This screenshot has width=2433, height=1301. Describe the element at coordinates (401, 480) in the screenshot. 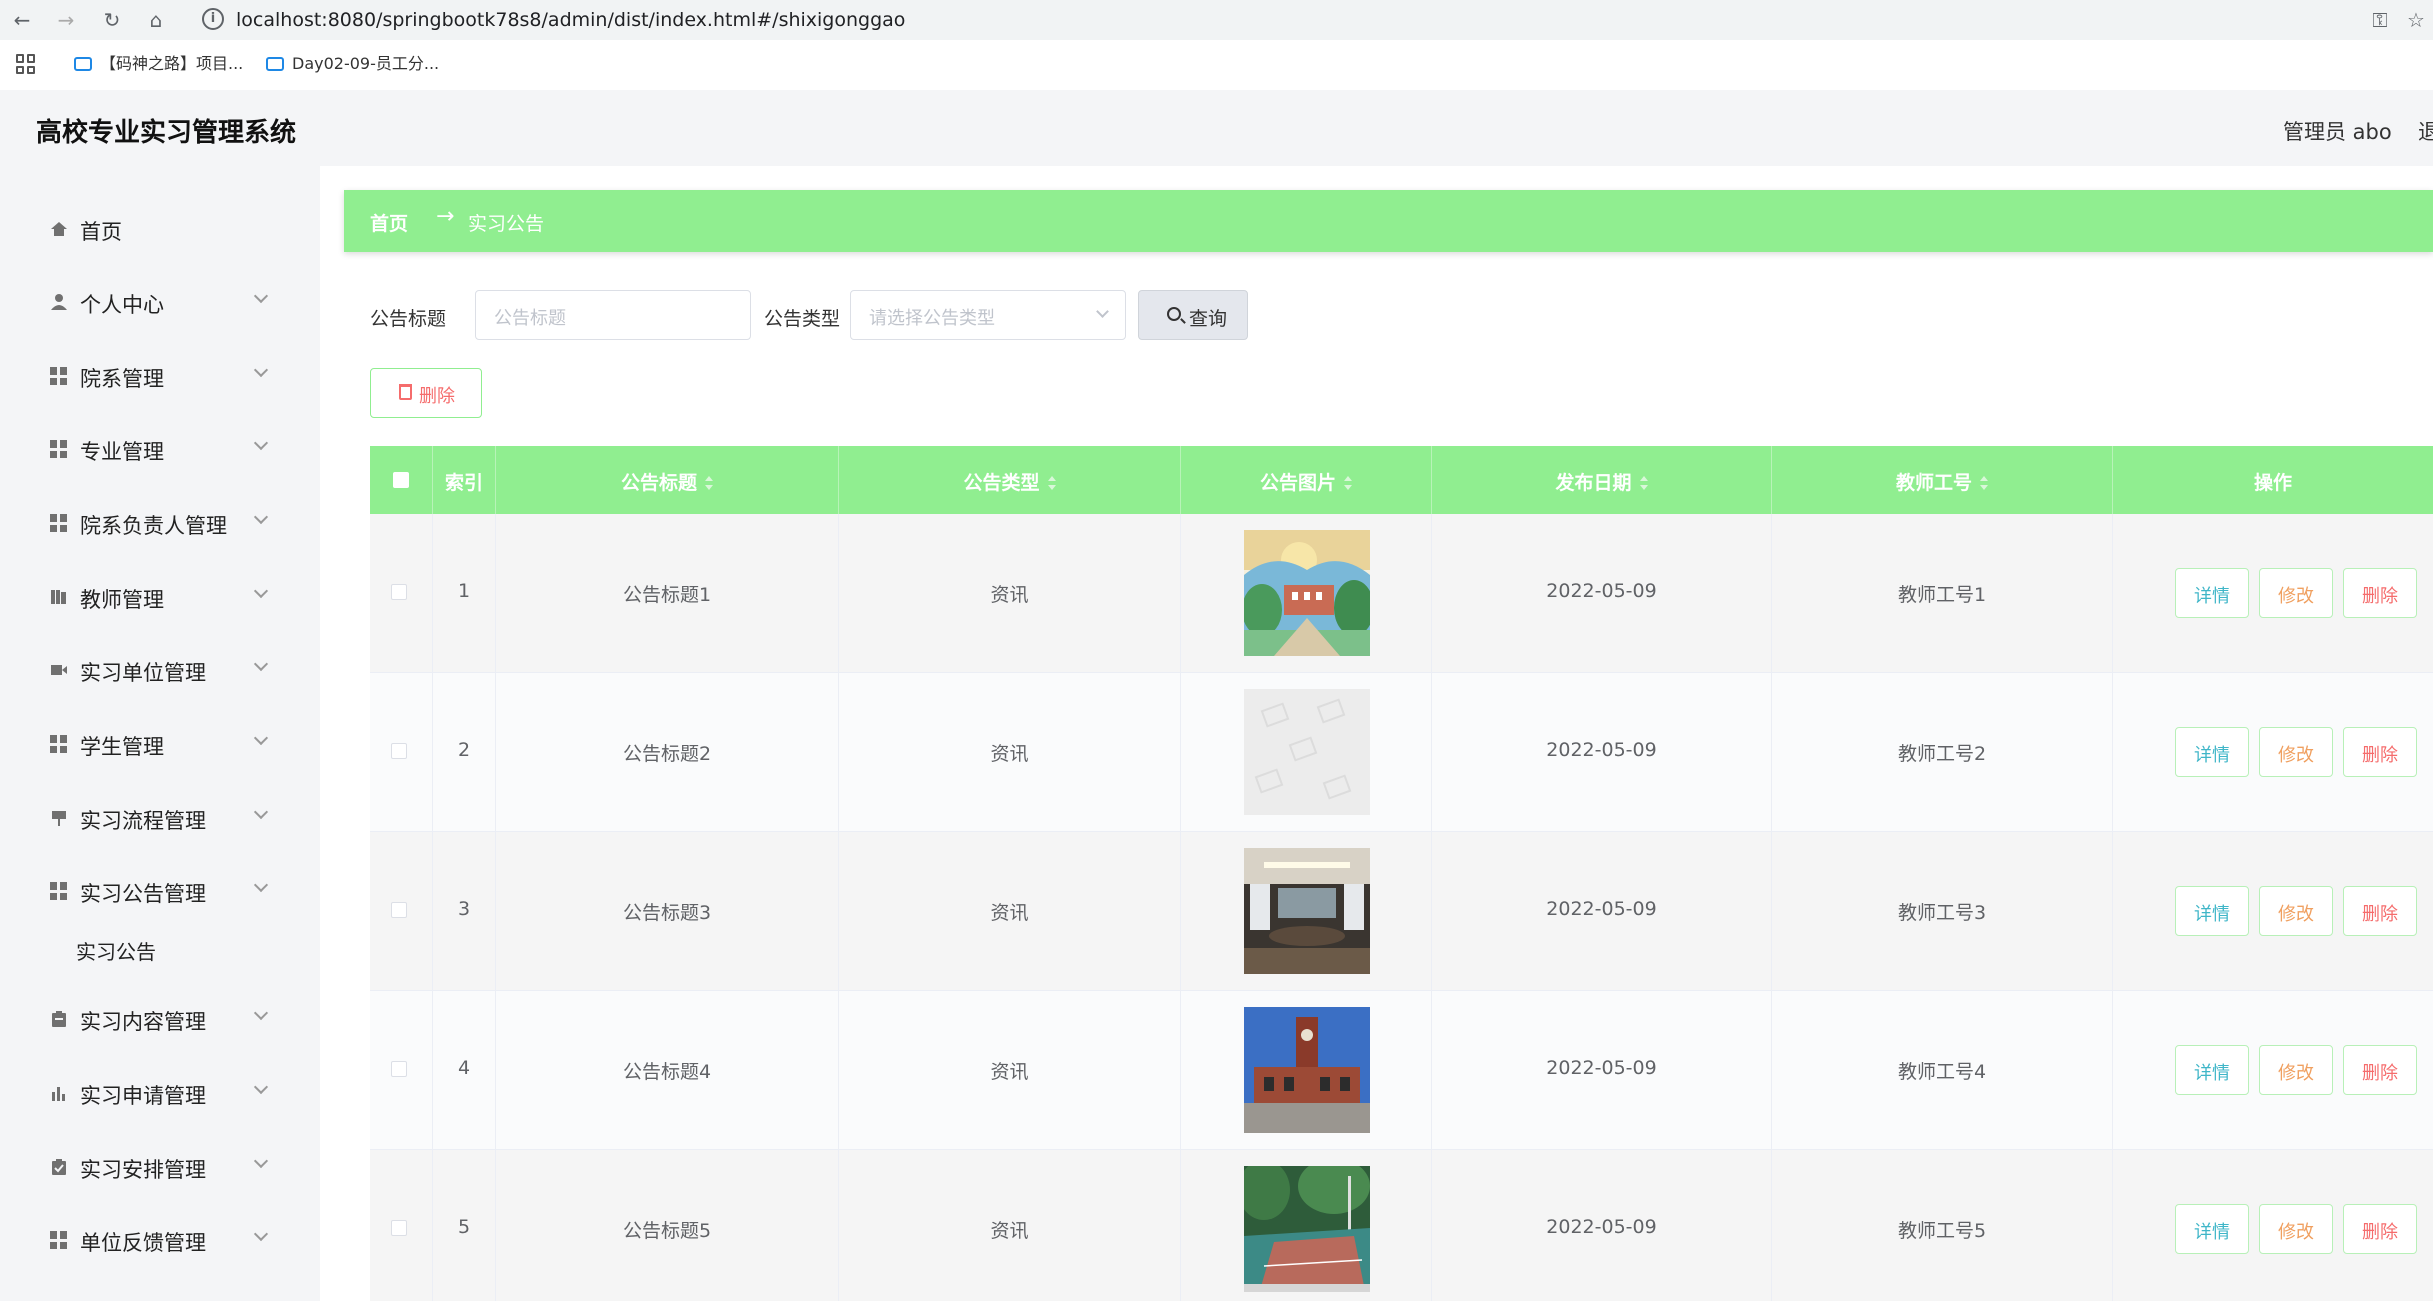

I see `select-all-checkbox` at that location.